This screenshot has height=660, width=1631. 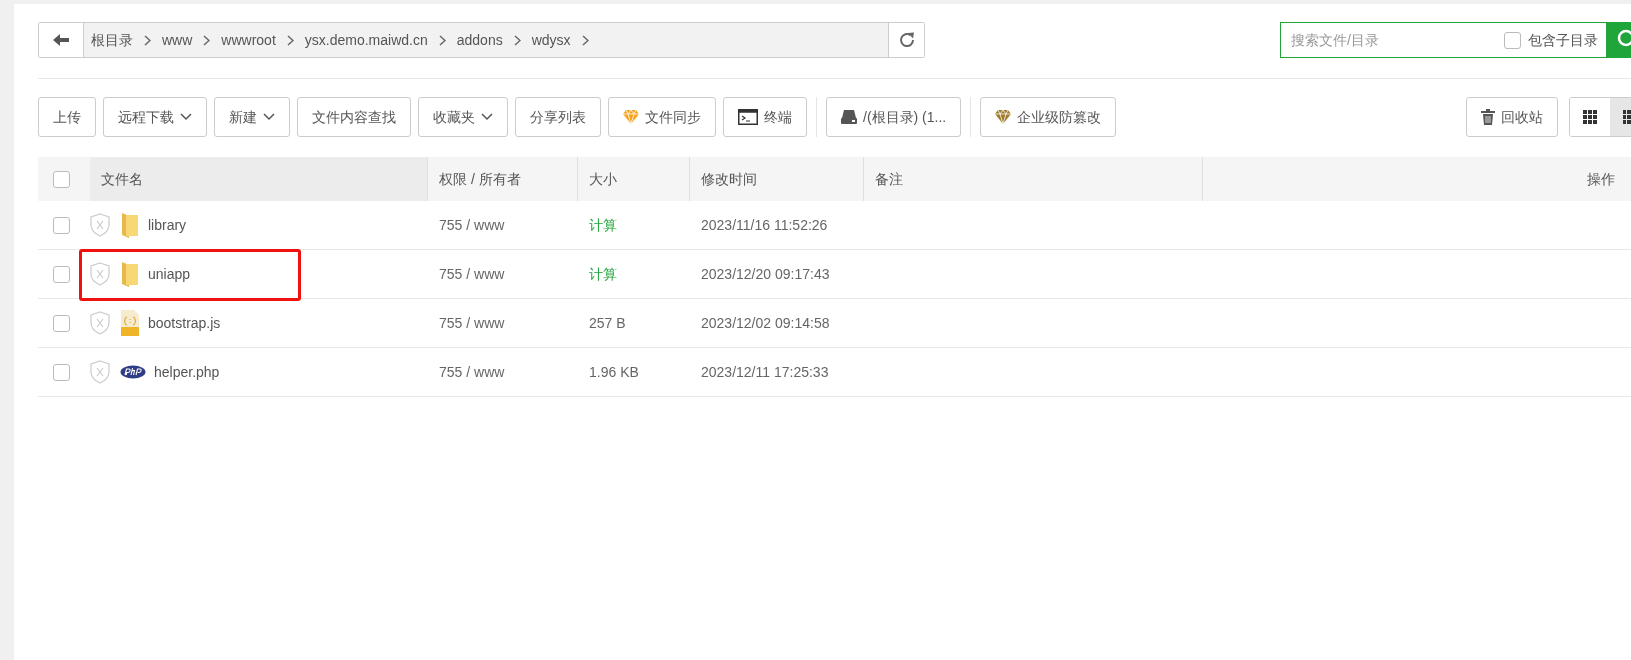 I want to click on table-cell: 2023/12/02 09:14:58, so click(x=765, y=322).